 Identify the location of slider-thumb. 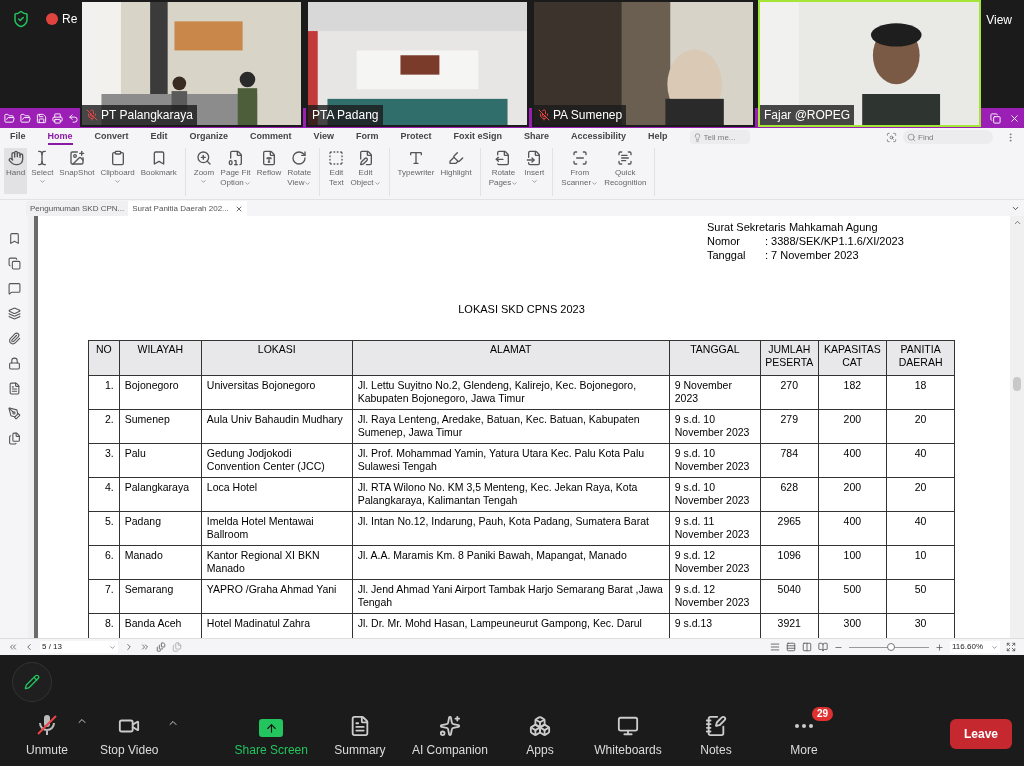
(890, 647).